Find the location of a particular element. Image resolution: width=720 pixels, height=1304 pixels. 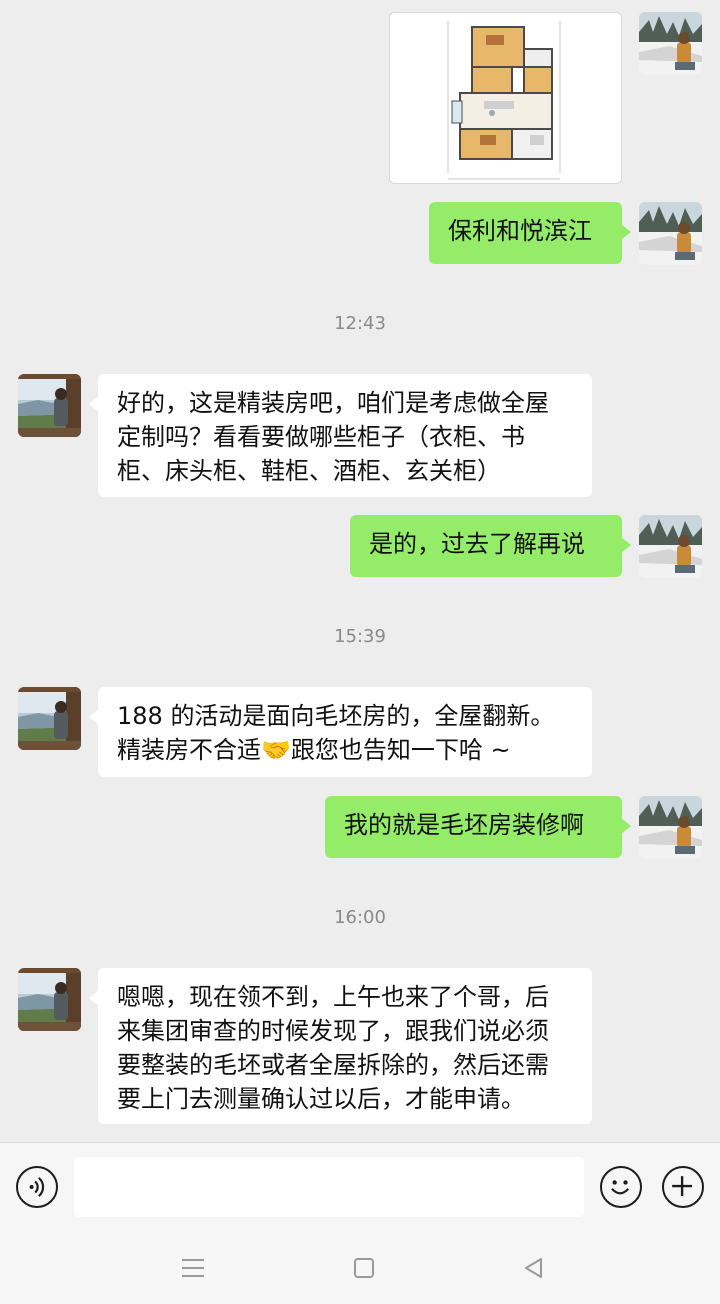

system-nav-bar is located at coordinates (360, 1268).